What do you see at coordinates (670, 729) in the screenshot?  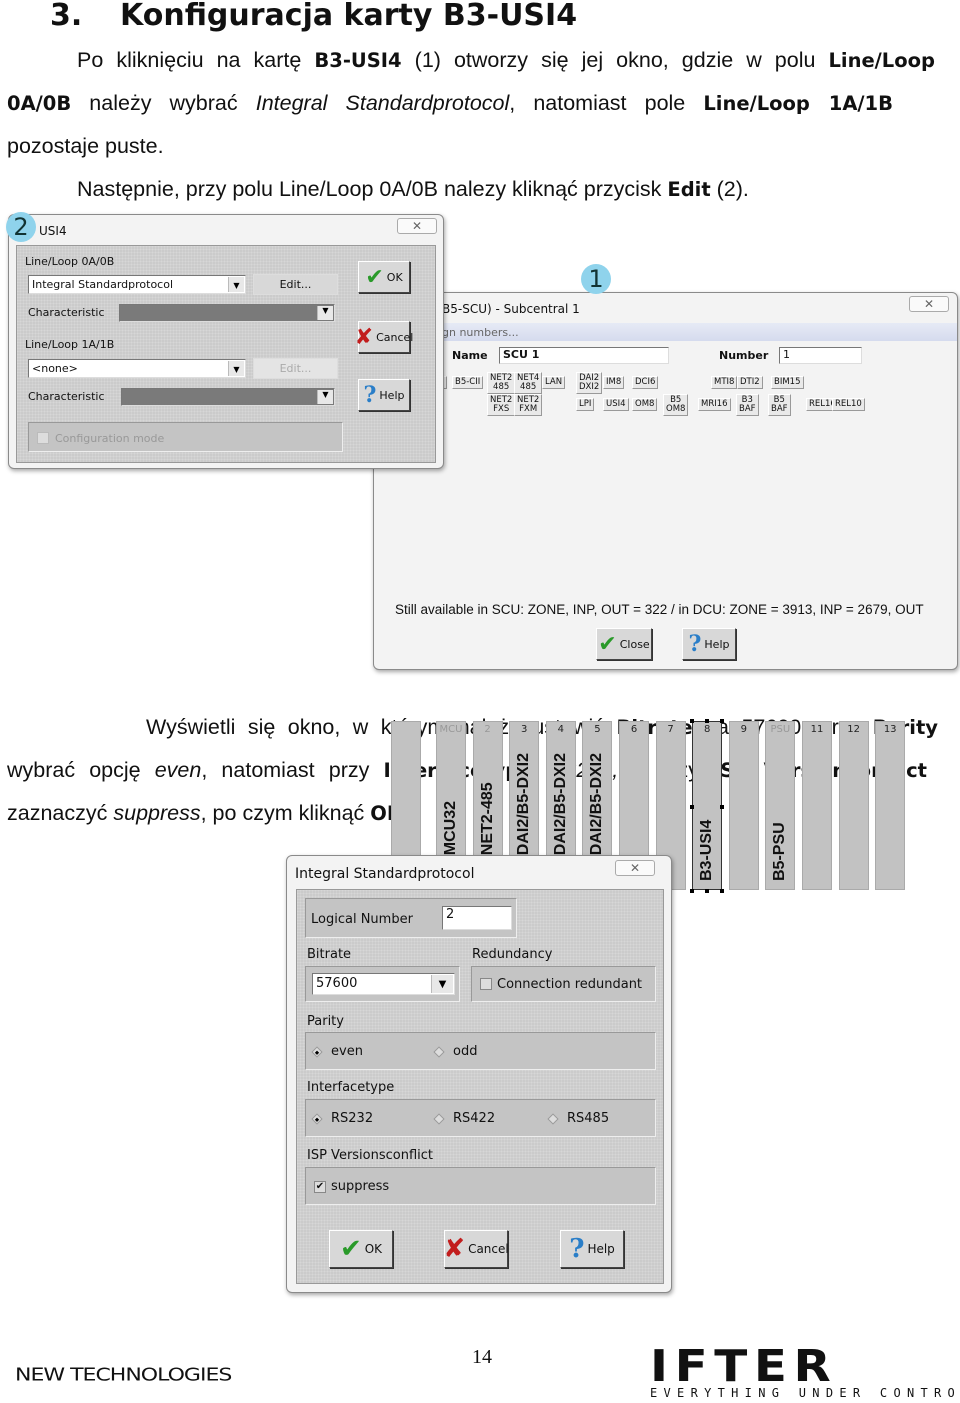 I see `slot-number: 7` at bounding box center [670, 729].